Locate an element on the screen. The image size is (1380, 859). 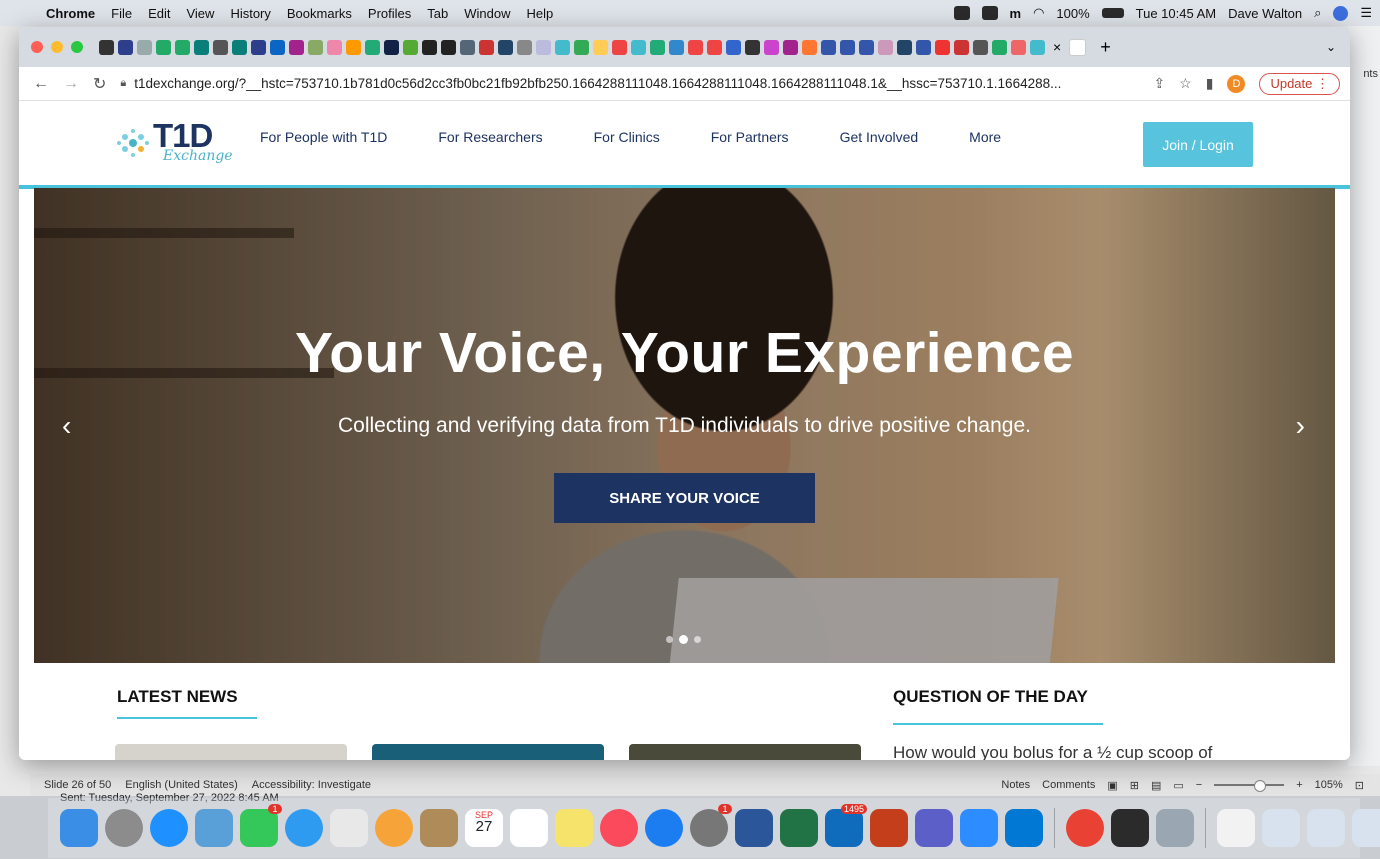
calendar-icon: SEP 27 is located at coordinates (484, 828).